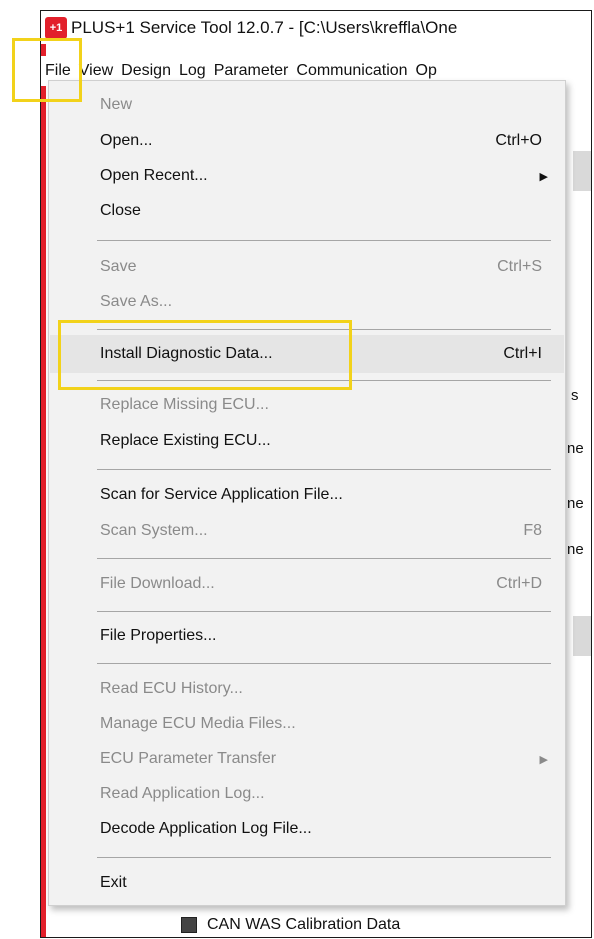 This screenshot has height=939, width=594. Describe the element at coordinates (43, 490) in the screenshot. I see `app-left-strip` at that location.